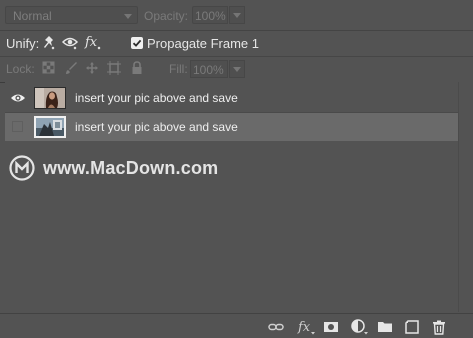  What do you see at coordinates (131, 168) in the screenshot?
I see `watermark-text: www.MacDown.com` at bounding box center [131, 168].